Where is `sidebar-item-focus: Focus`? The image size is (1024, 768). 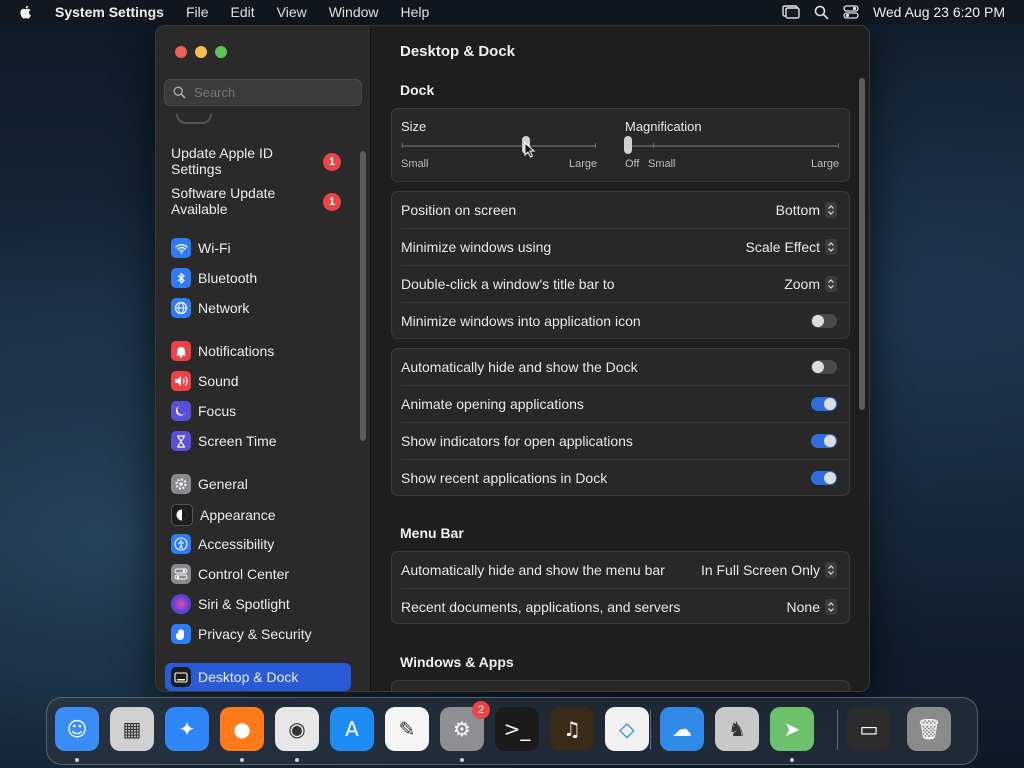
sidebar-item-focus: Focus is located at coordinates (203, 411).